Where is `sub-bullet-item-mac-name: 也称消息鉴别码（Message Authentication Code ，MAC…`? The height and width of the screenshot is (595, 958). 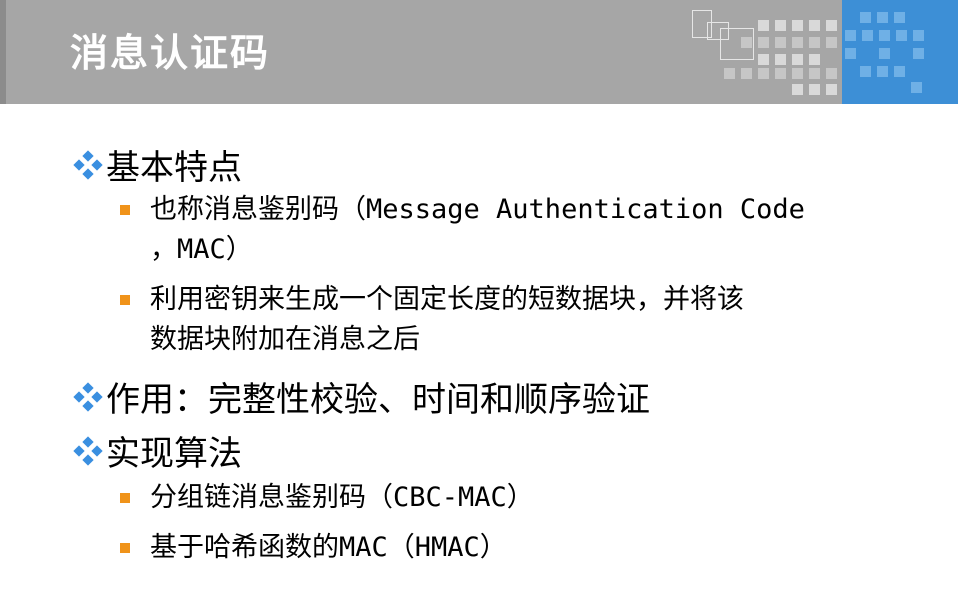
sub-bullet-item-mac-name: 也称消息鉴别码（Message Authentication Code ，MAC… is located at coordinates (462, 230).